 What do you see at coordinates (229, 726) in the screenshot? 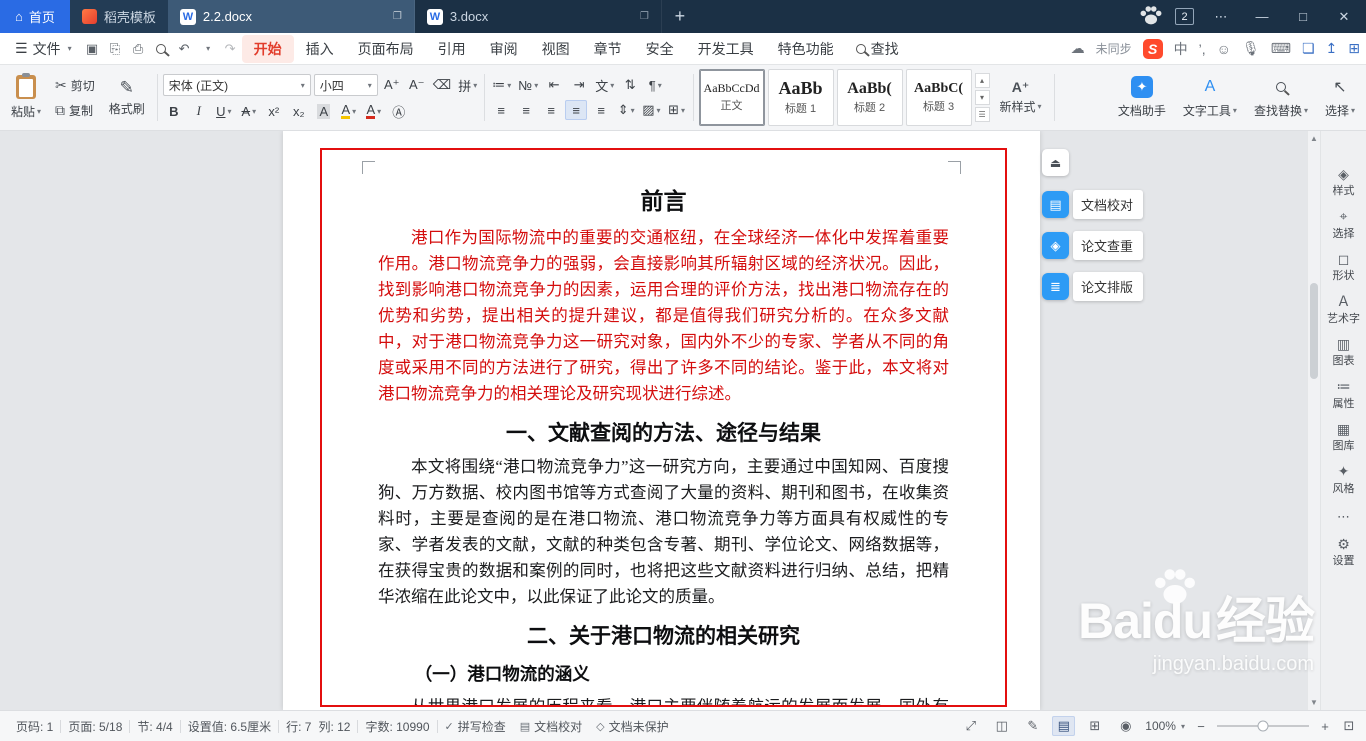
I see `status-setting-value: 设置值: 6.5厘米` at bounding box center [229, 726].